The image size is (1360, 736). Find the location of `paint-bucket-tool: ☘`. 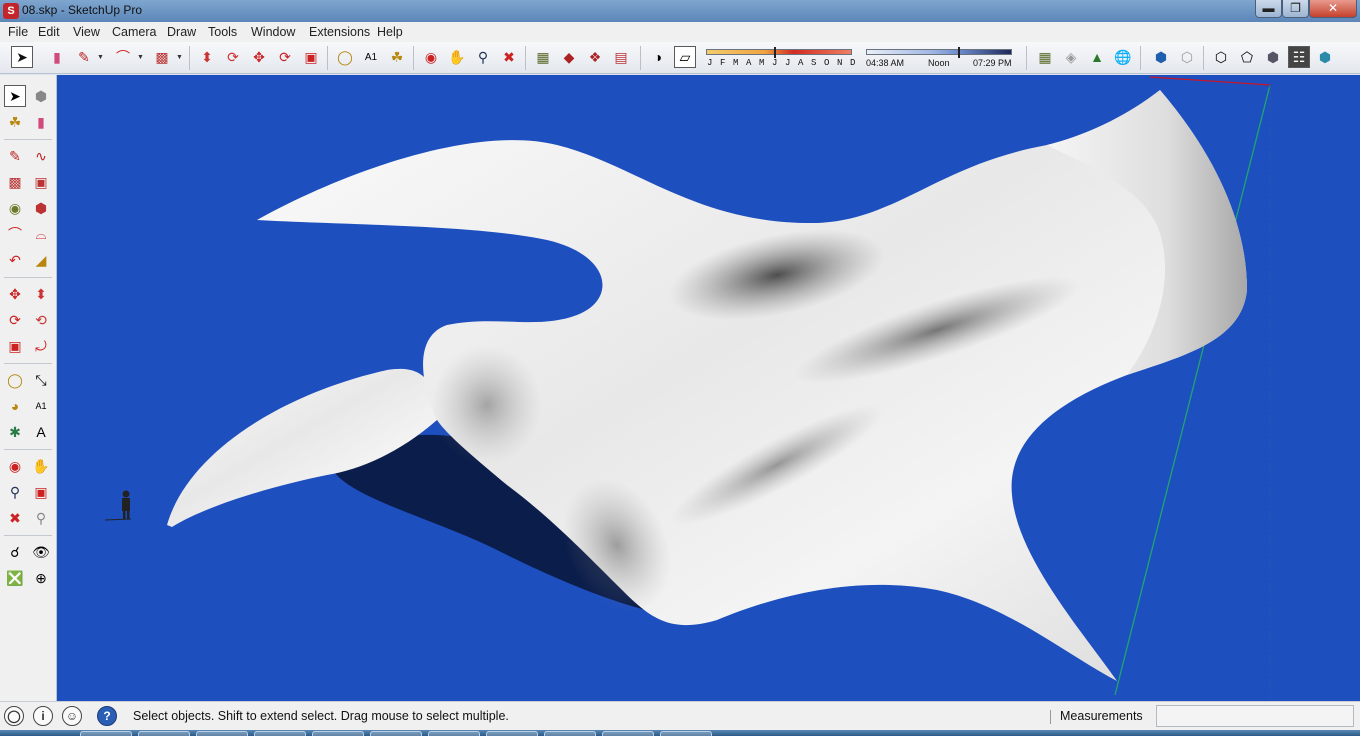

paint-bucket-tool: ☘ is located at coordinates (15, 122).